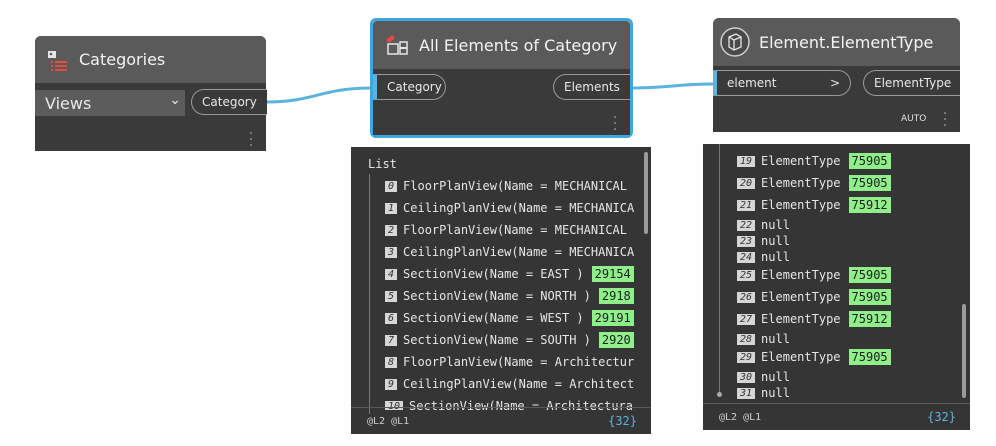  I want to click on list-item-index: 19, so click(746, 161).